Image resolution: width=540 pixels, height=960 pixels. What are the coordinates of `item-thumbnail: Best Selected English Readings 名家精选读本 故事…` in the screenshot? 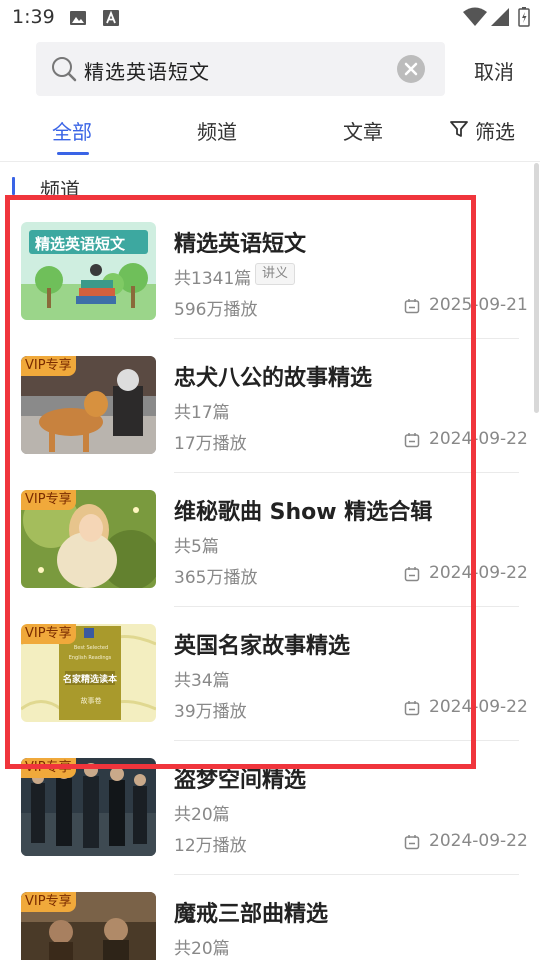 It's located at (88, 673).